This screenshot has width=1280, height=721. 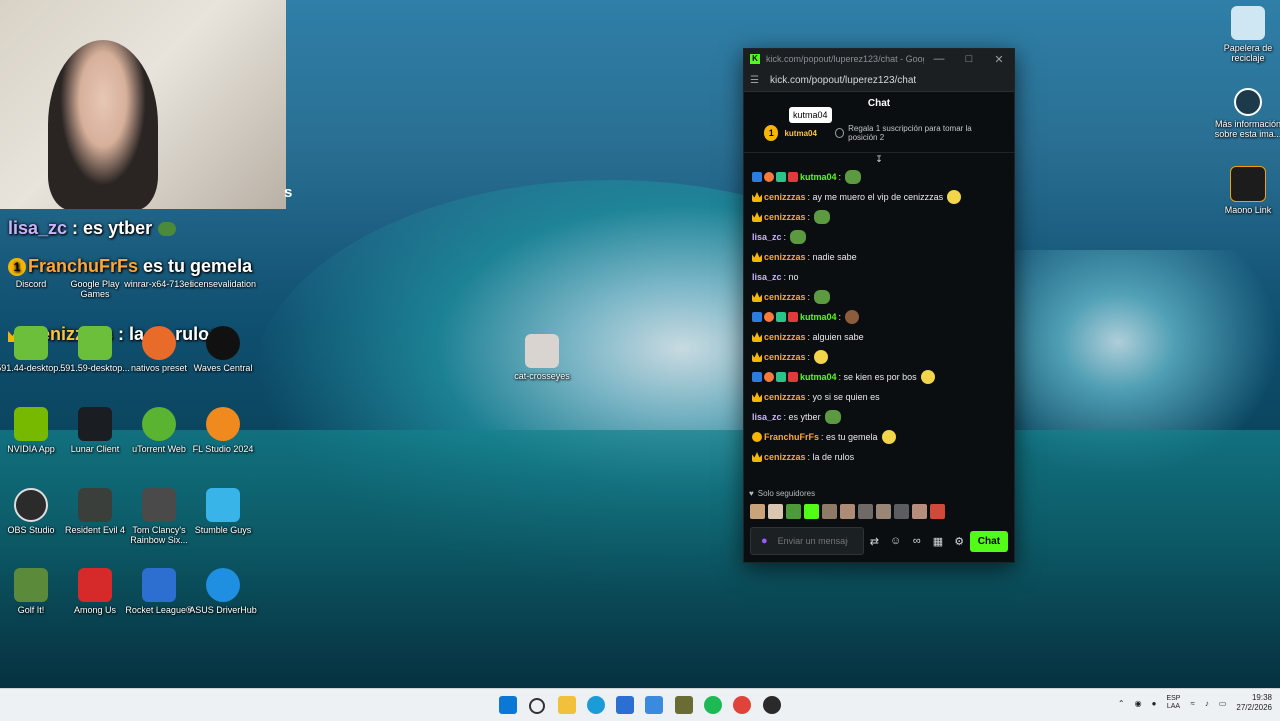 I want to click on chat-text: es ytber, so click(x=804, y=417).